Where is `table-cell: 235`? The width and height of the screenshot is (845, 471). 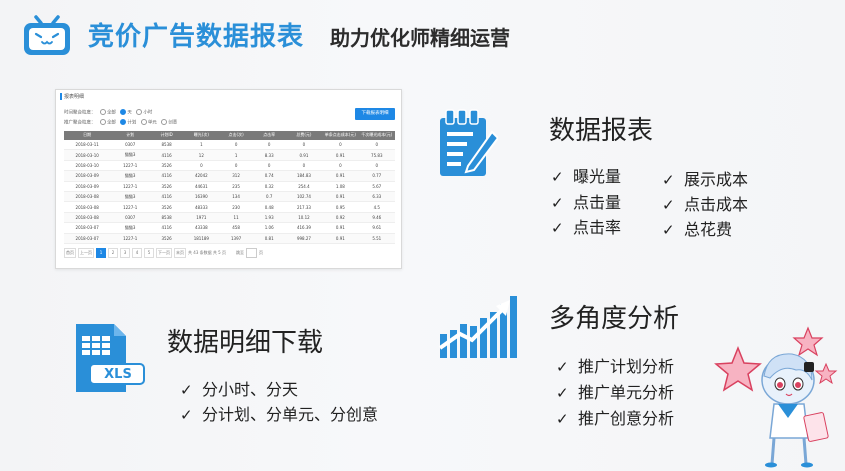 table-cell: 235 is located at coordinates (236, 186).